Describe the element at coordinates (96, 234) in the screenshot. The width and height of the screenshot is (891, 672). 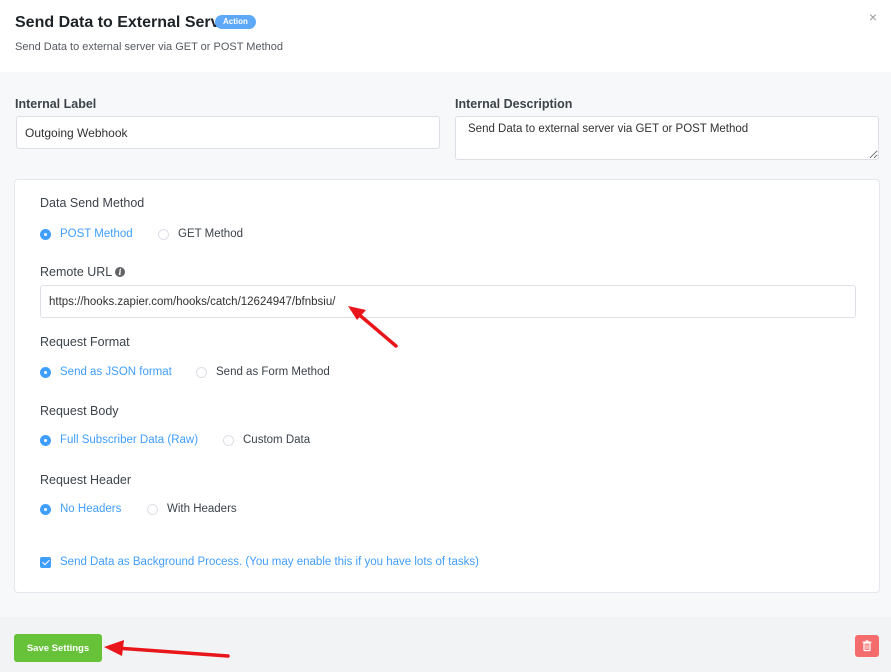
I see `radio-label: POST Method` at that location.